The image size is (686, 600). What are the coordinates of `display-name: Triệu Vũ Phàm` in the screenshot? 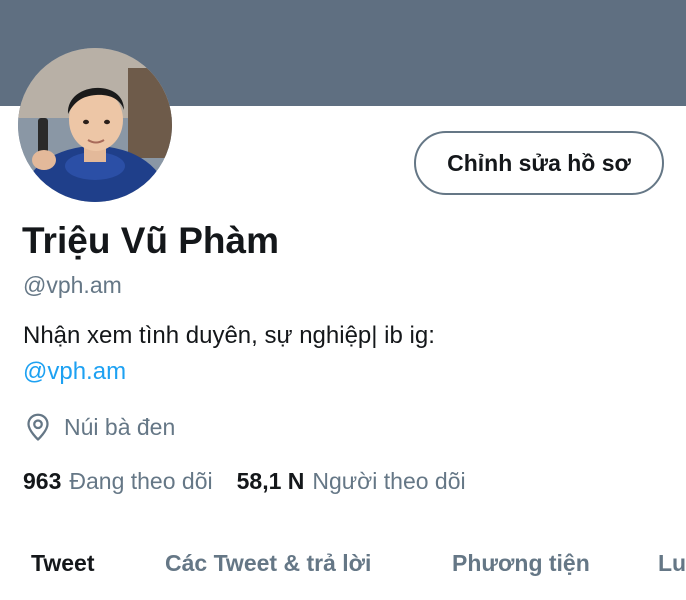 It's located at (151, 240).